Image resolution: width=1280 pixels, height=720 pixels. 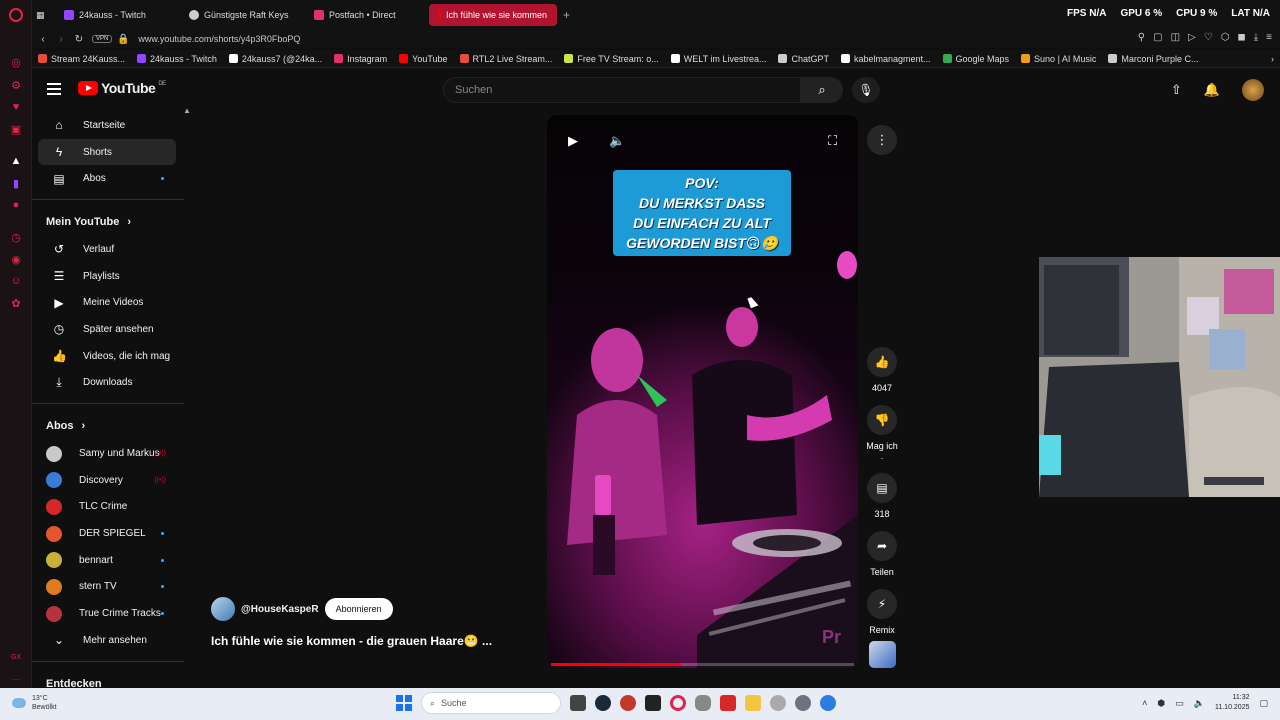 What do you see at coordinates (107, 356) in the screenshot?
I see `nav-item: 👍 Videos, die ich mag` at bounding box center [107, 356].